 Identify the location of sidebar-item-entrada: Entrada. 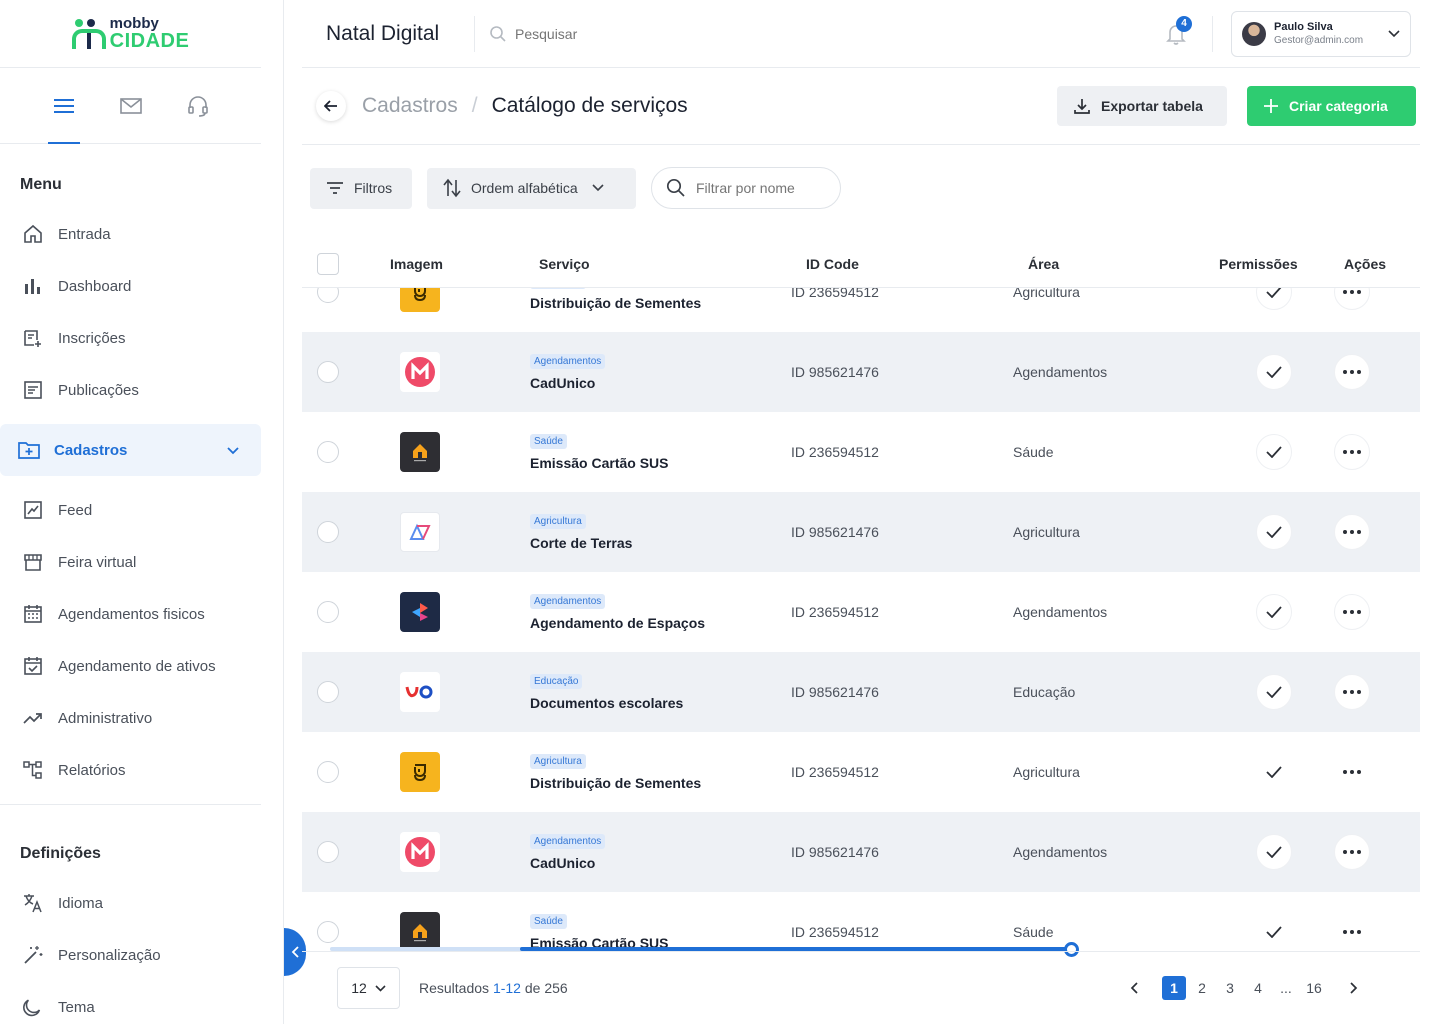
(130, 234).